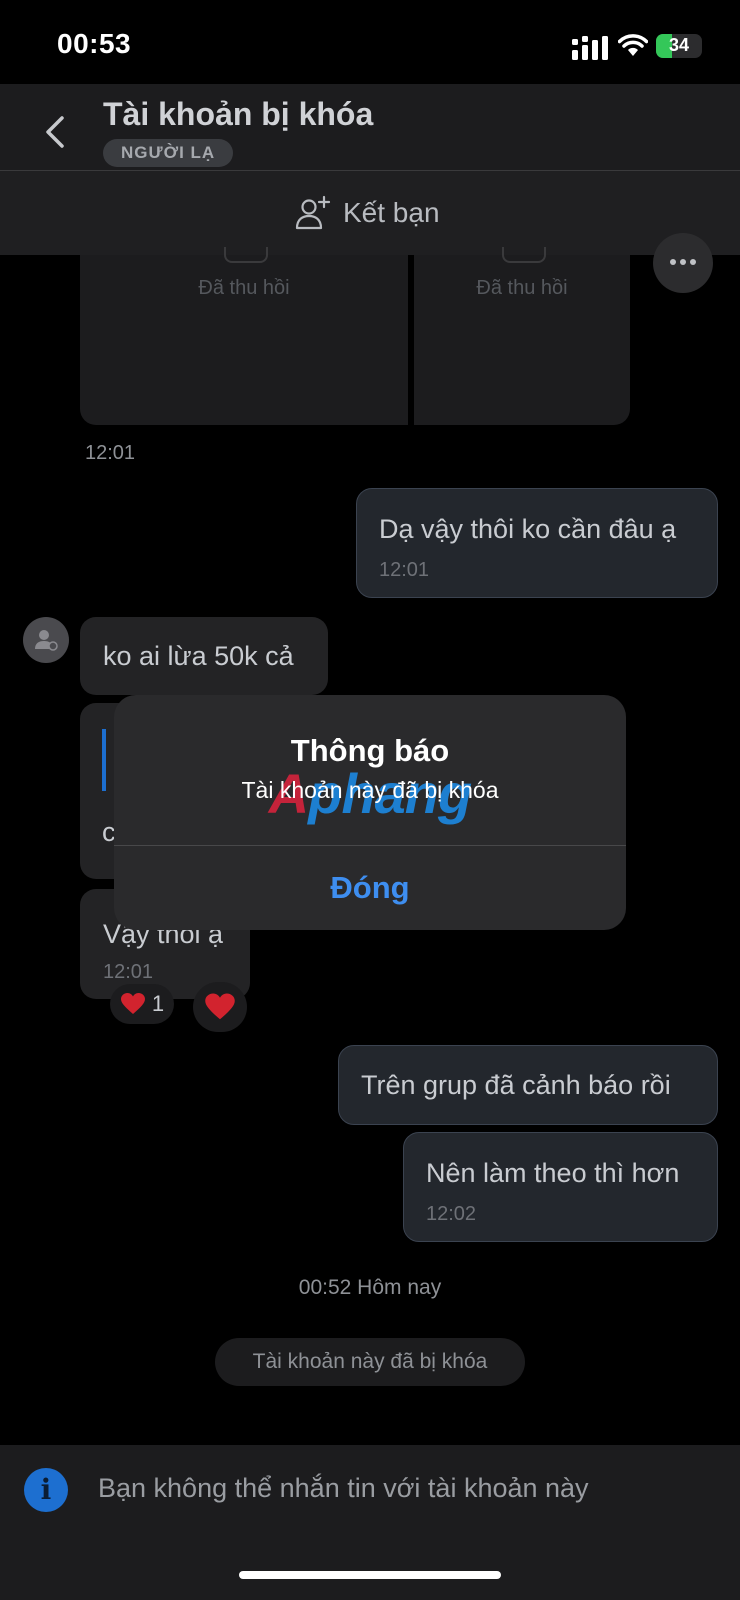  I want to click on chat-title: Tài khoản bị khóa, so click(238, 114).